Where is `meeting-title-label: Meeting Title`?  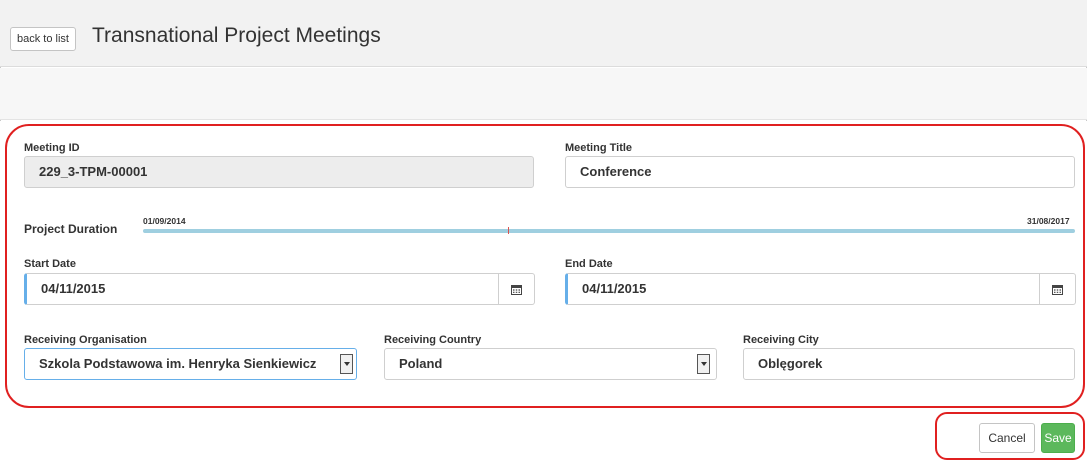
meeting-title-label: Meeting Title is located at coordinates (599, 148).